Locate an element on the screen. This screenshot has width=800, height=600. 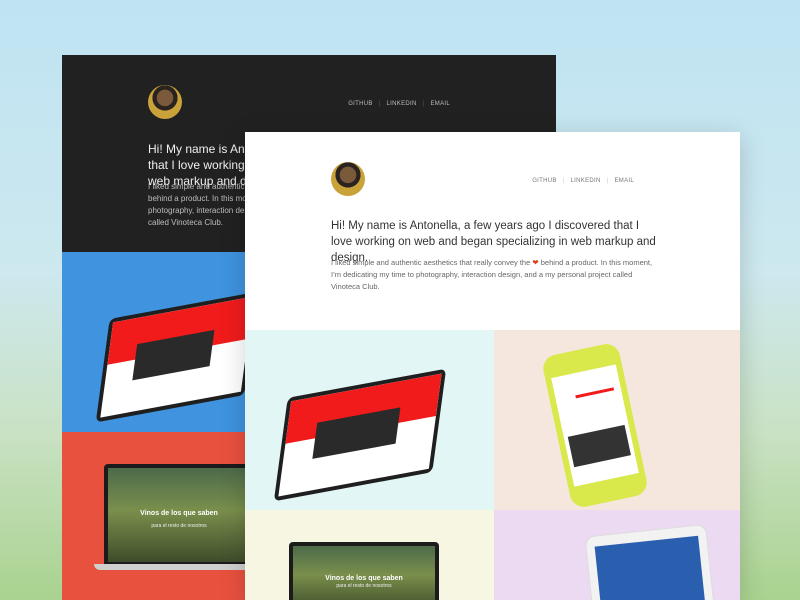
project-tile-mint is located at coordinates (369, 420).